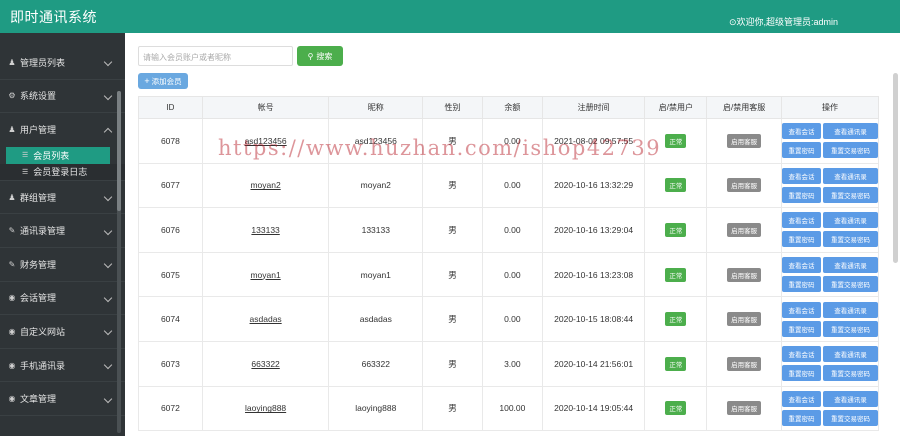 The height and width of the screenshot is (436, 900). I want to click on column-header: 昵称, so click(376, 107).